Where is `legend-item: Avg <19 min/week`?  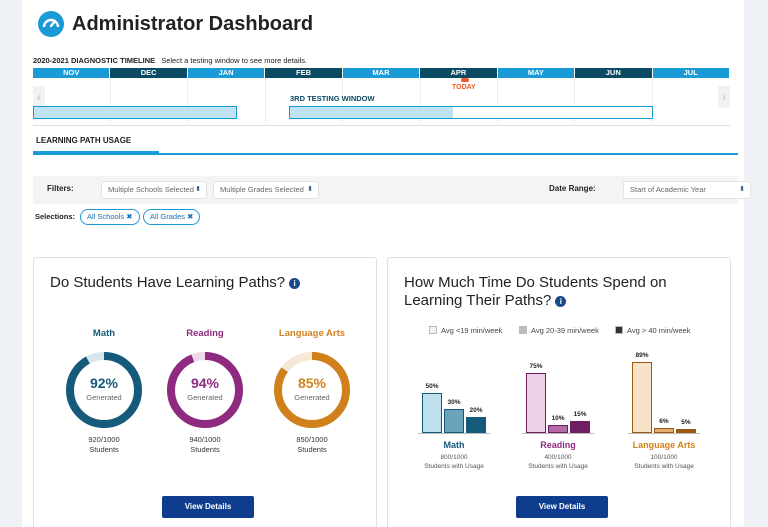
legend-item: Avg <19 min/week is located at coordinates (465, 330).